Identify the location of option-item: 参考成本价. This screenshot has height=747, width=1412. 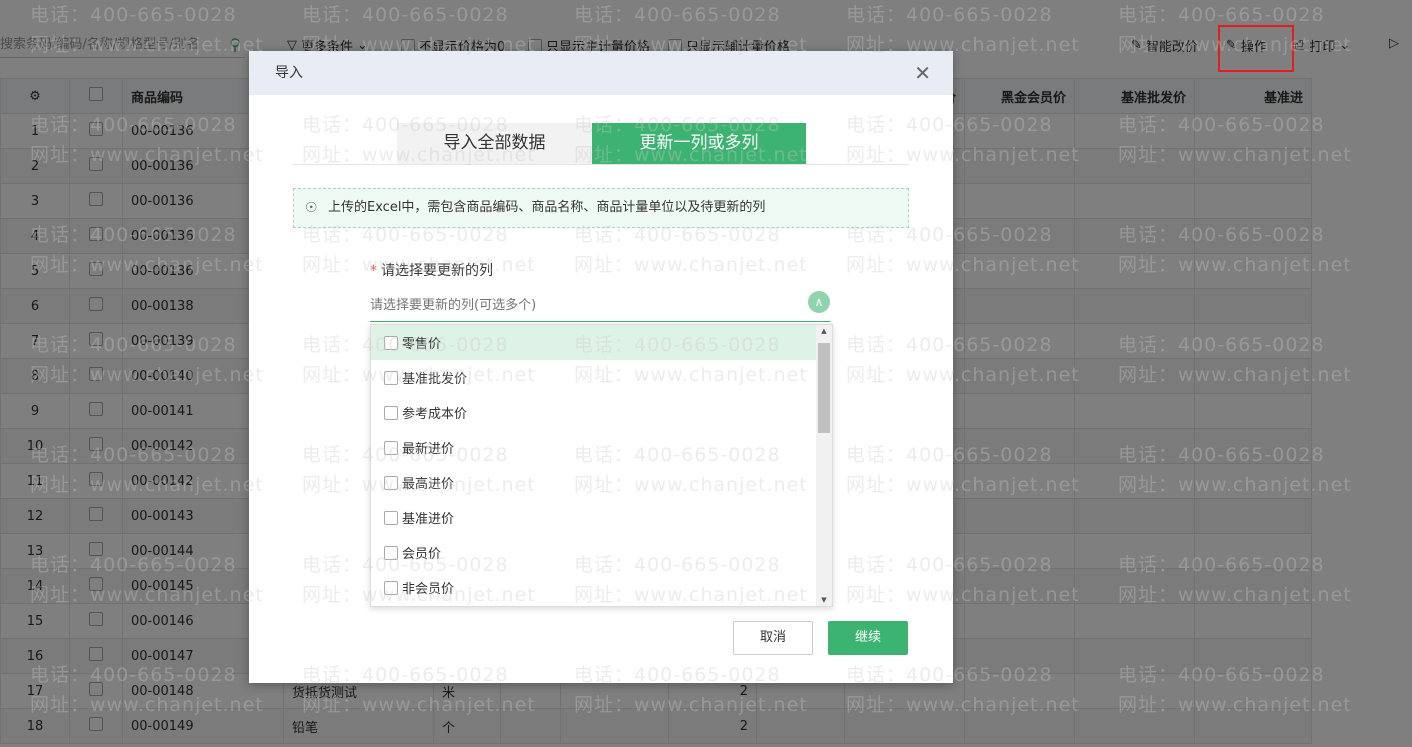
(601, 412).